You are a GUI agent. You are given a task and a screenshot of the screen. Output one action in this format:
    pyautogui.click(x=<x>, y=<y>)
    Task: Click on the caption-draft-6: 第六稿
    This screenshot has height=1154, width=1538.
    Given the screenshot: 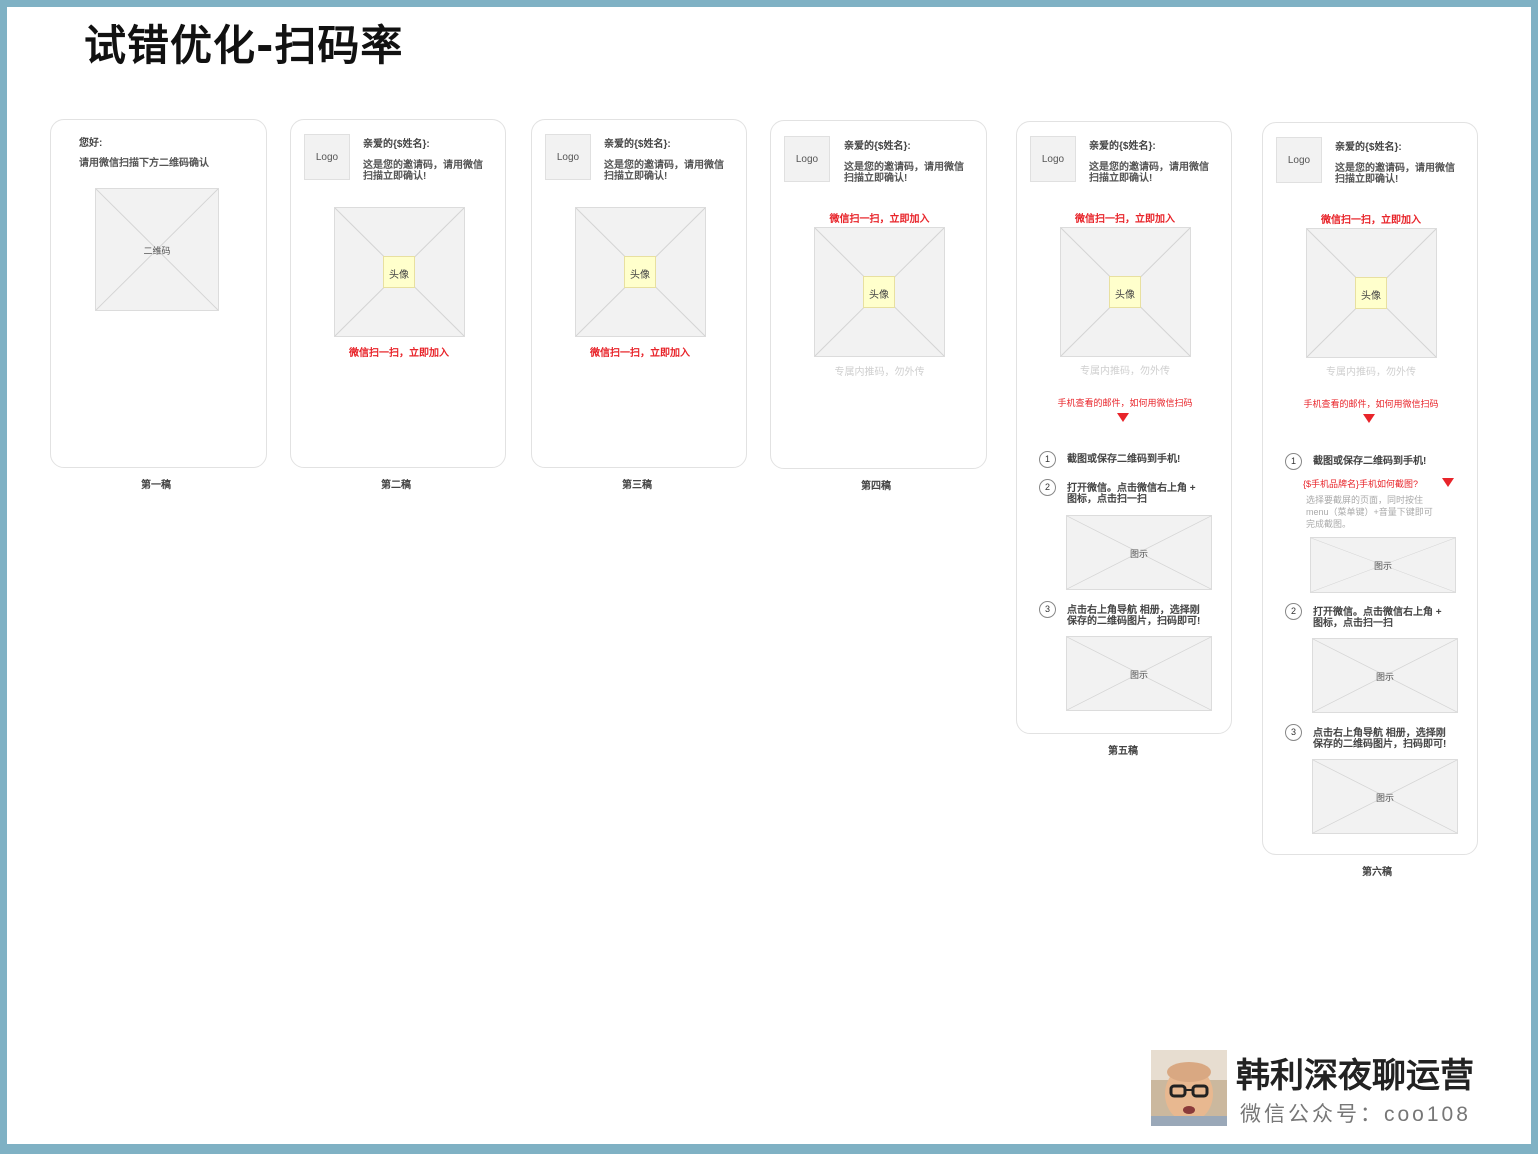 What is the action you would take?
    pyautogui.click(x=1377, y=872)
    